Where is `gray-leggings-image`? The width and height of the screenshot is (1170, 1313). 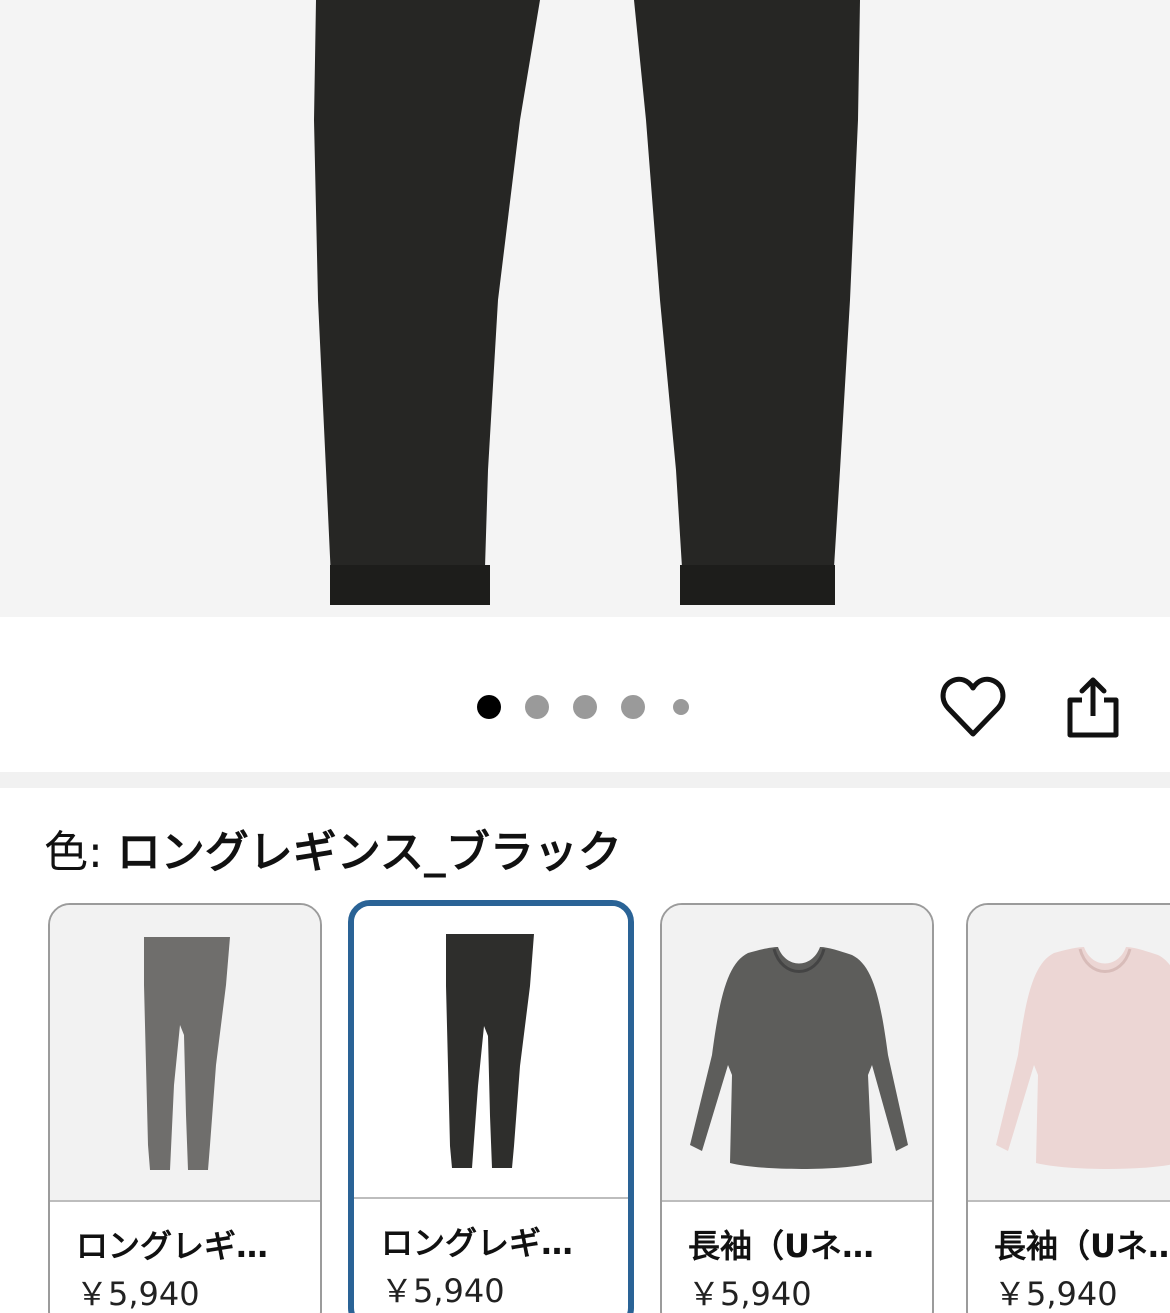 gray-leggings-image is located at coordinates (187, 1053).